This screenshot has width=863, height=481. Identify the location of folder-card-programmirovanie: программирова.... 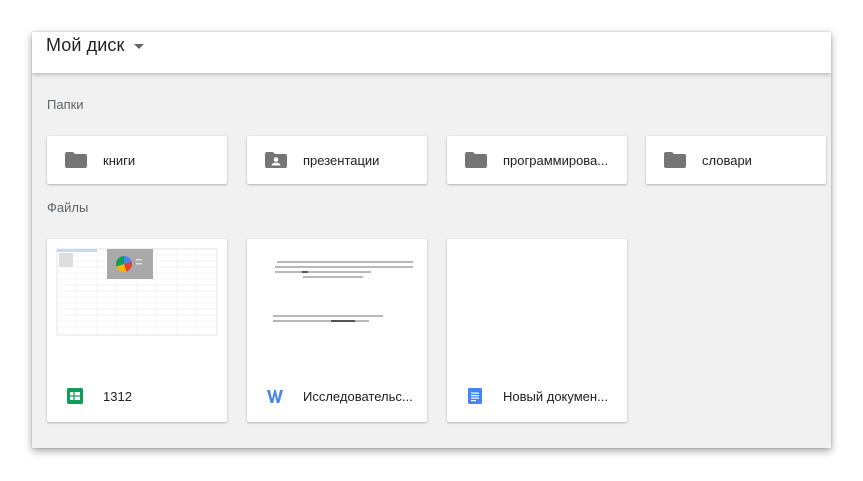
(537, 160).